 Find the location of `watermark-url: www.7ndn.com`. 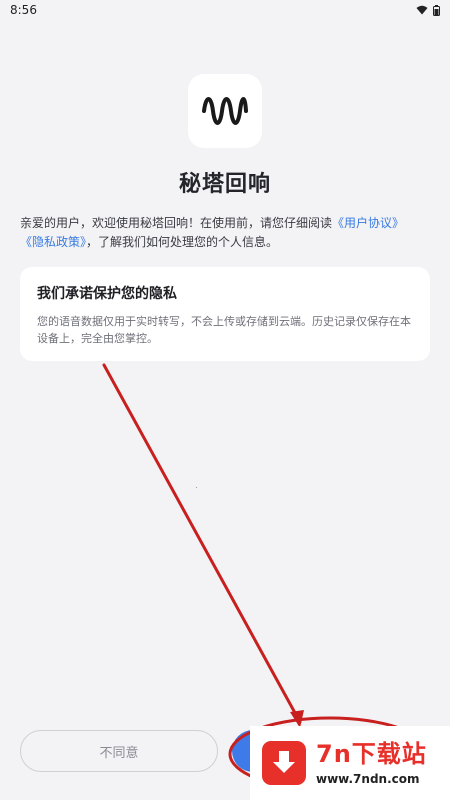

watermark-url: www.7ndn.com is located at coordinates (368, 779).